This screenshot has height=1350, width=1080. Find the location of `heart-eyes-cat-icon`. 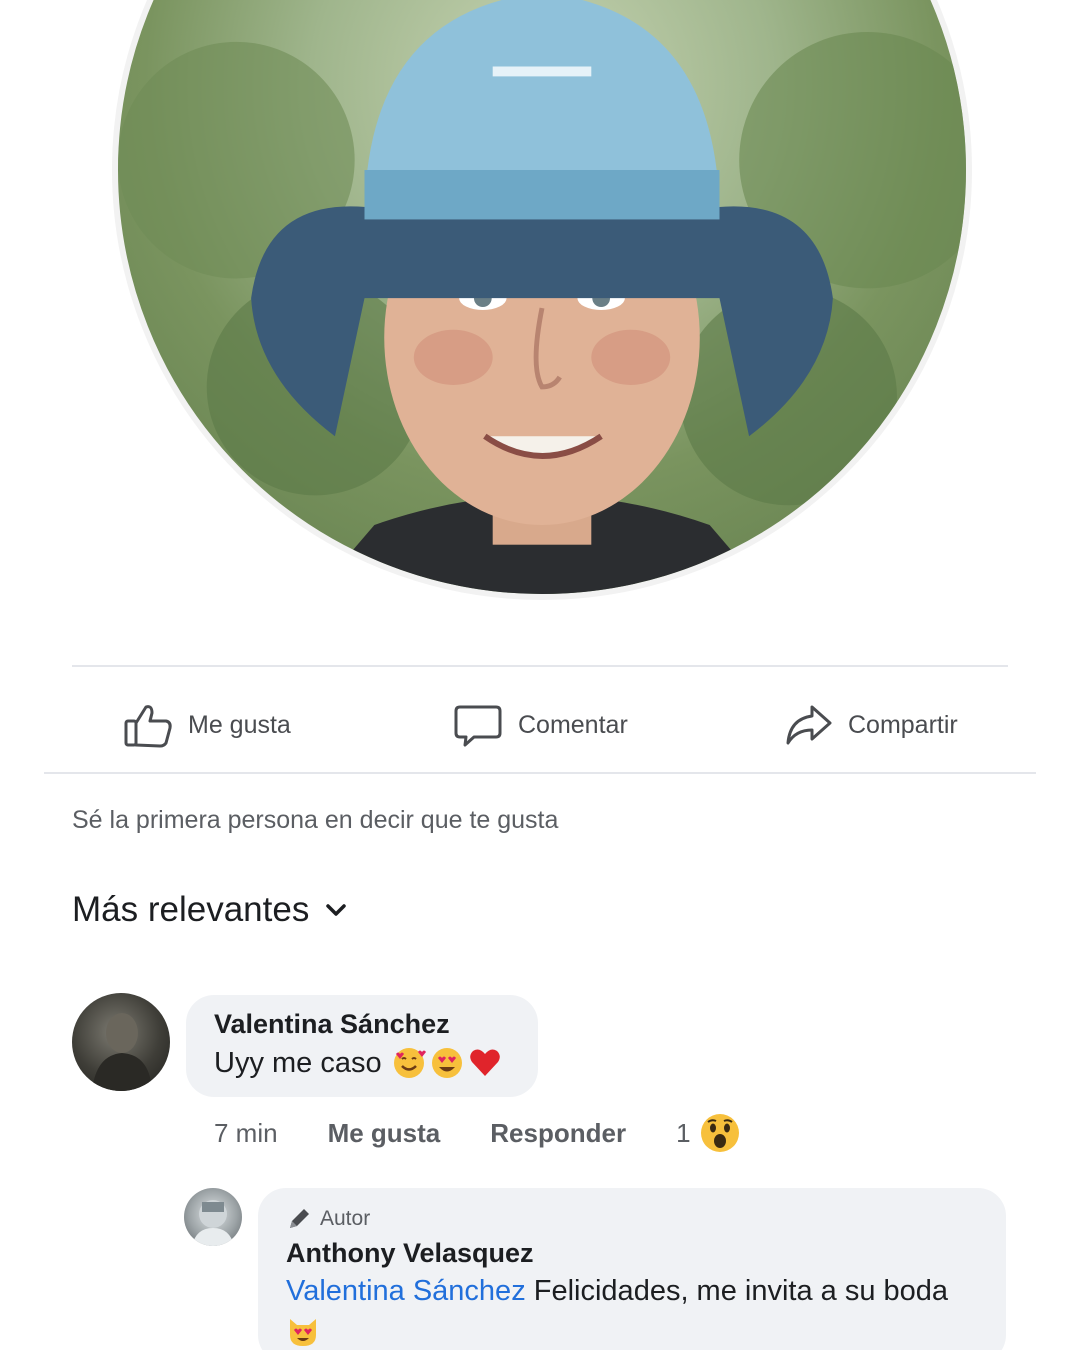

heart-eyes-cat-icon is located at coordinates (303, 1332).